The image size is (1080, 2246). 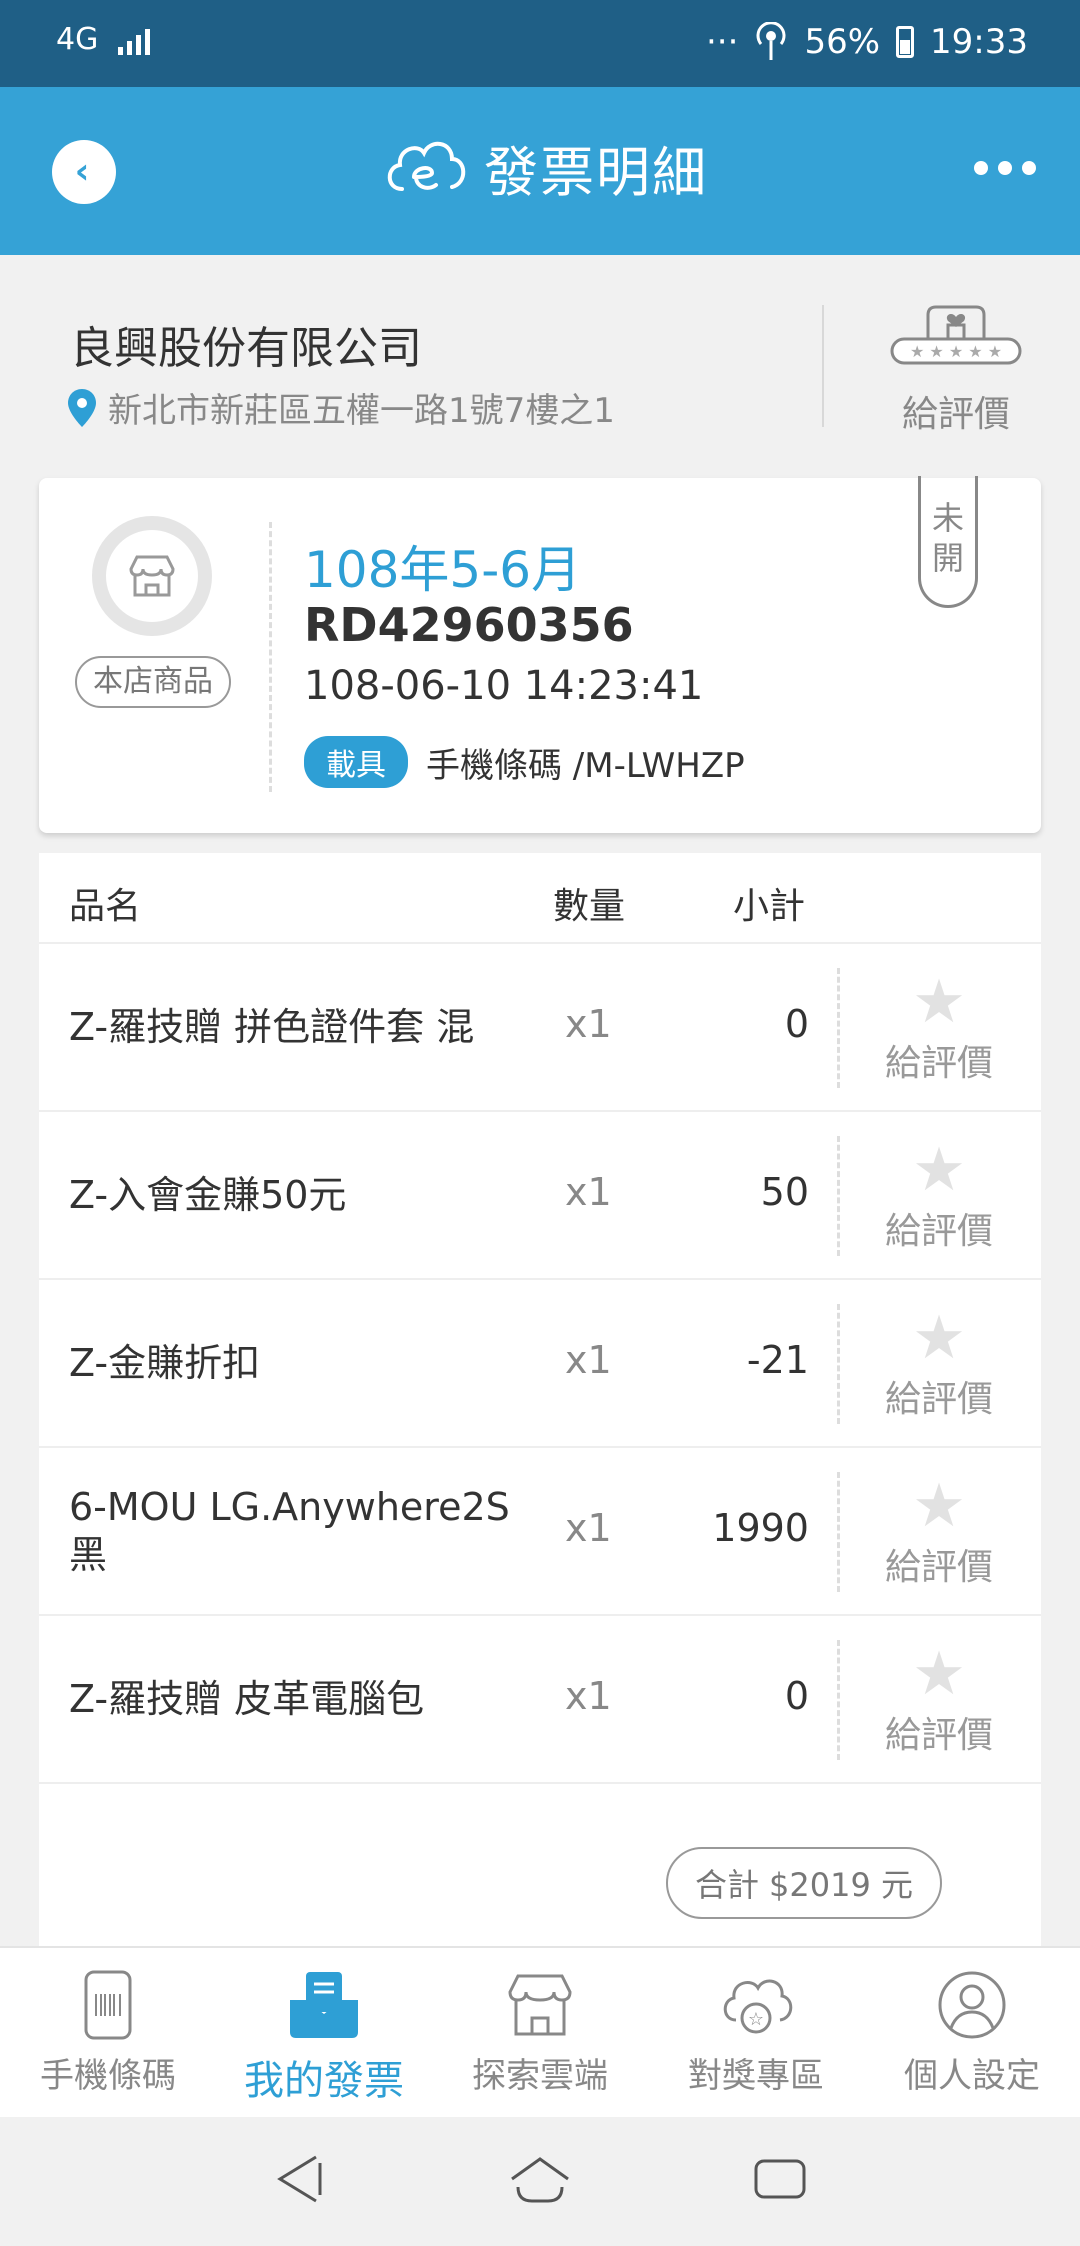 I want to click on more-options-button, so click(x=1005, y=168).